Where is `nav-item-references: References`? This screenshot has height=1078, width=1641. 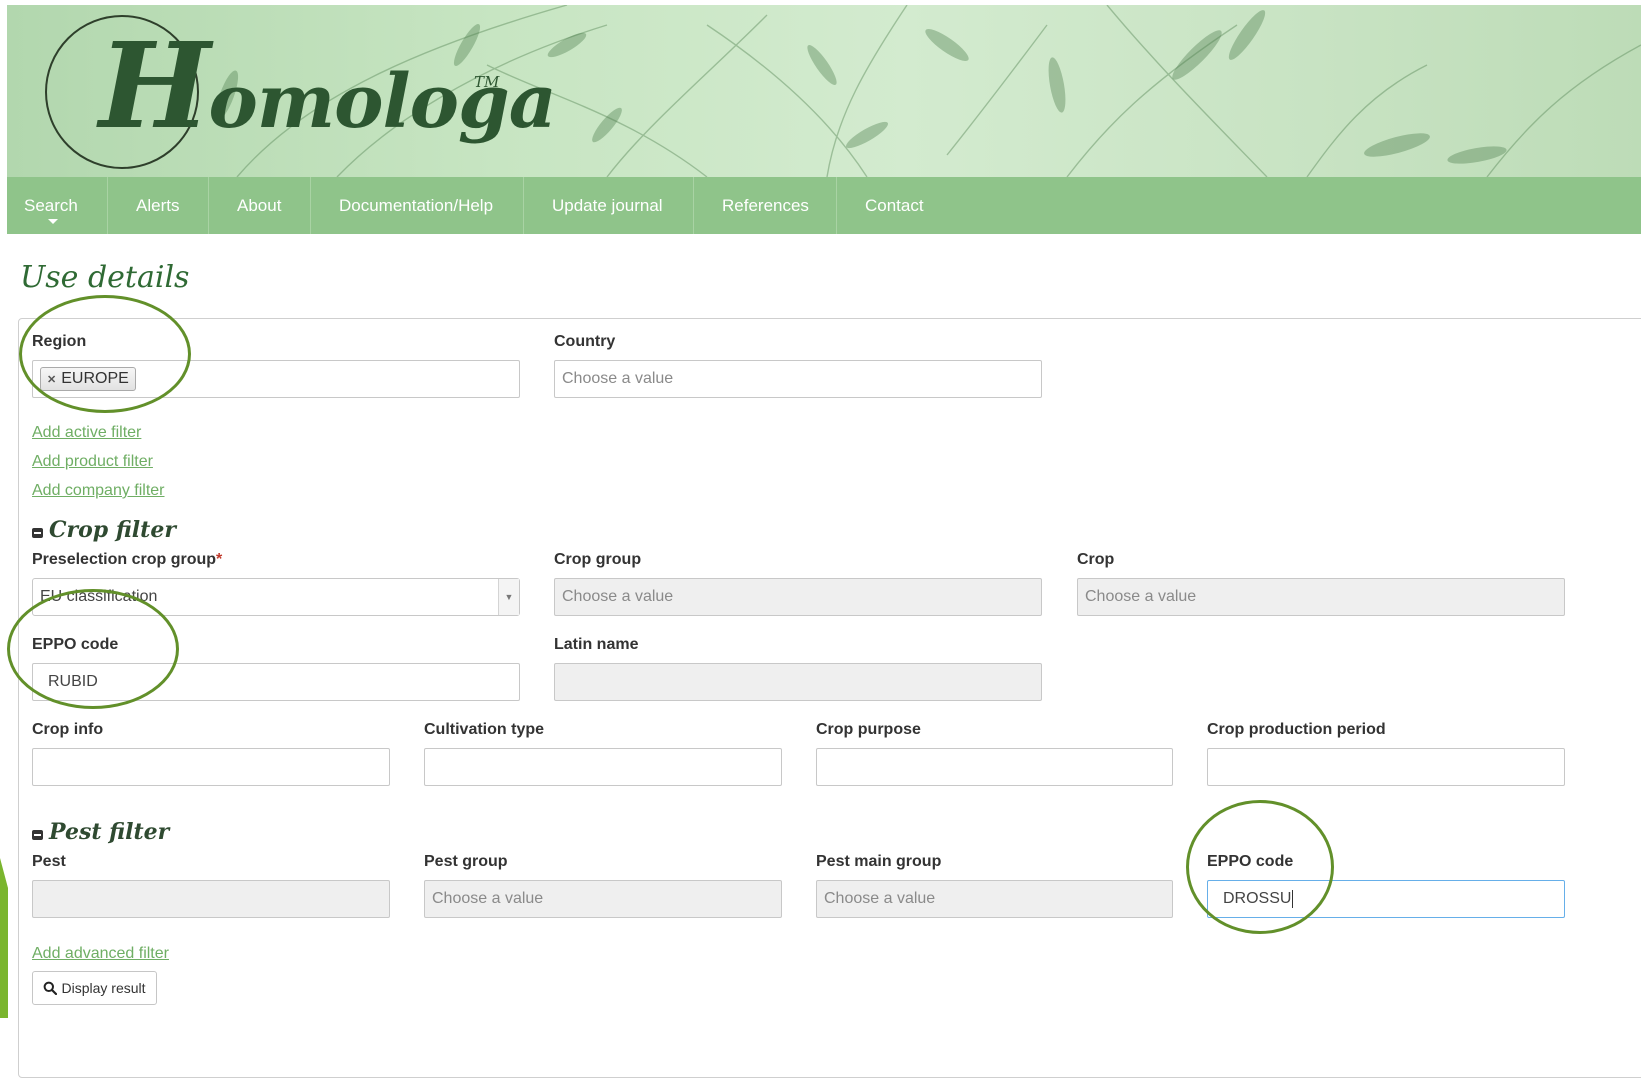 nav-item-references: References is located at coordinates (765, 205).